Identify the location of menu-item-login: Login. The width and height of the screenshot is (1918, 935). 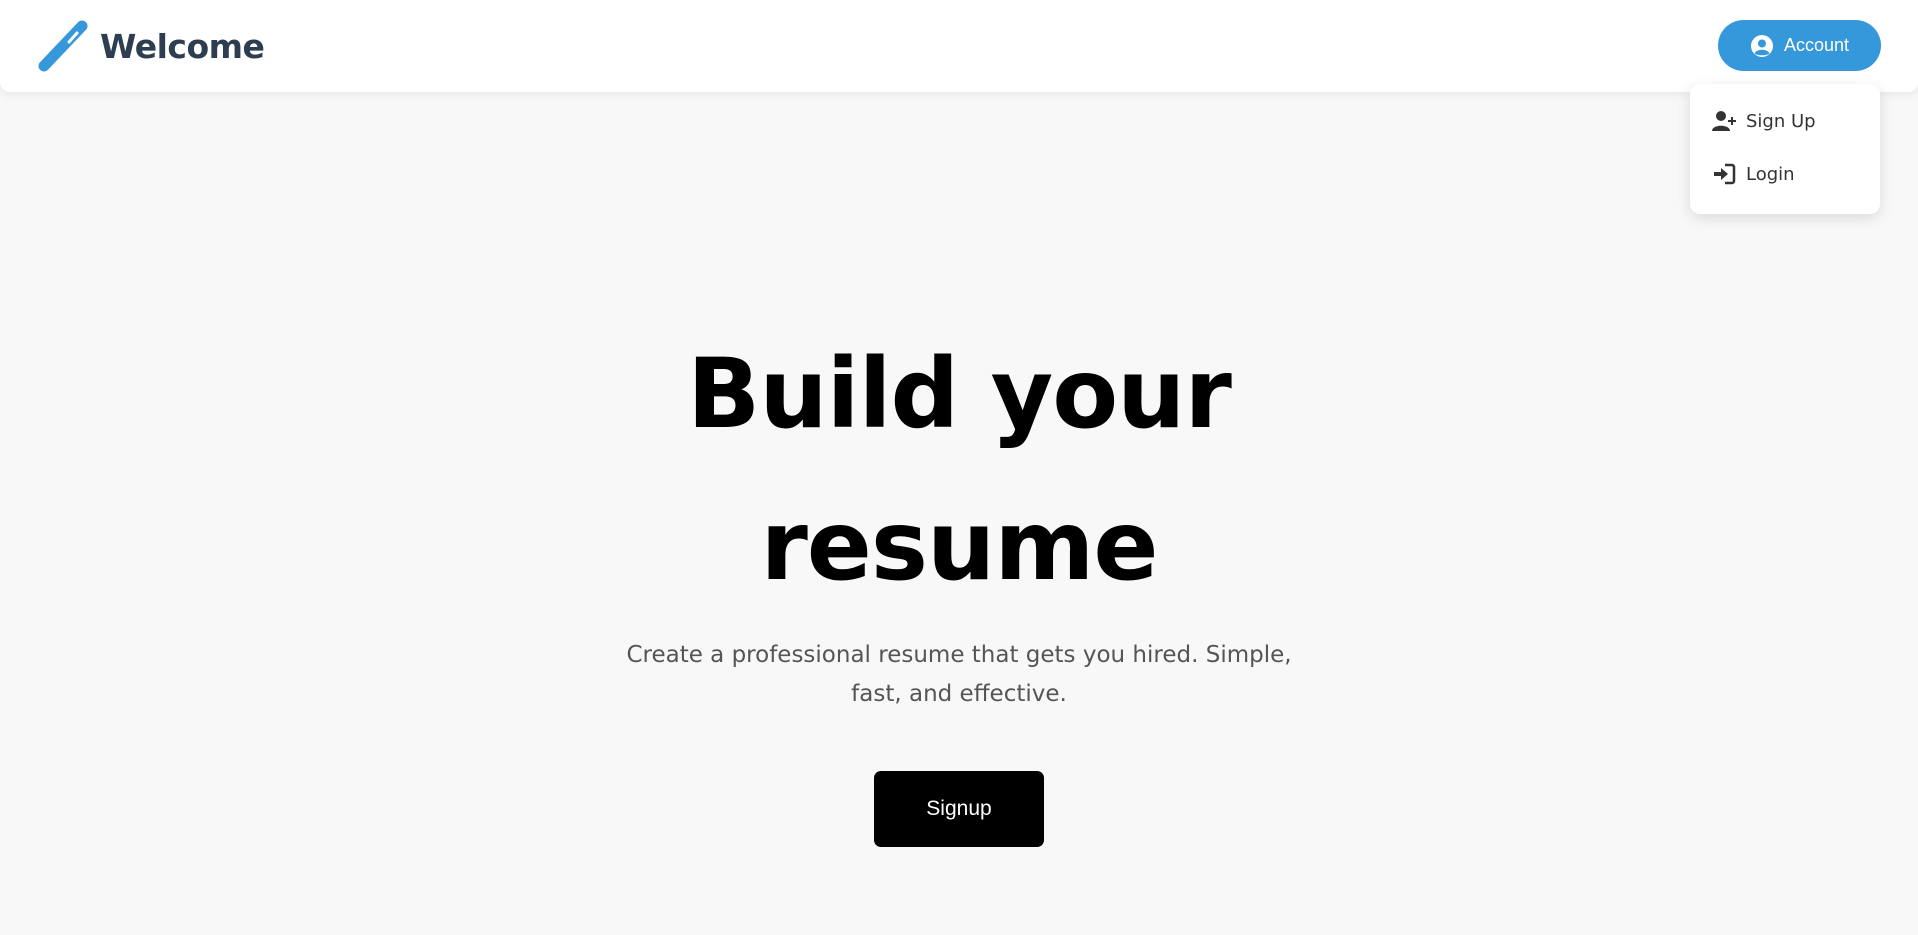
(1753, 174).